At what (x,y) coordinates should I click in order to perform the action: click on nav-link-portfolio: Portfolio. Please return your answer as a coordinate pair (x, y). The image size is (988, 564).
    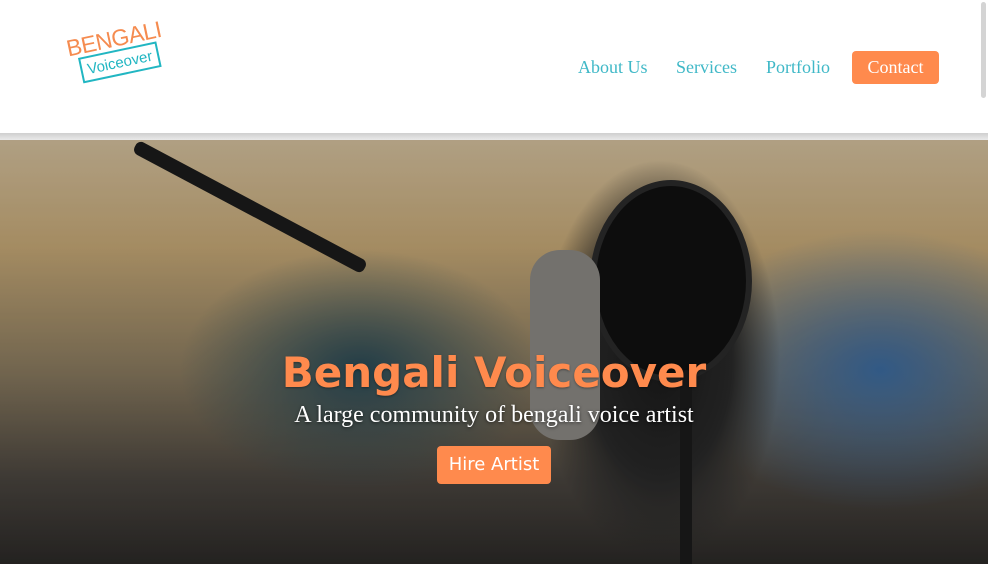
    Looking at the image, I should click on (798, 67).